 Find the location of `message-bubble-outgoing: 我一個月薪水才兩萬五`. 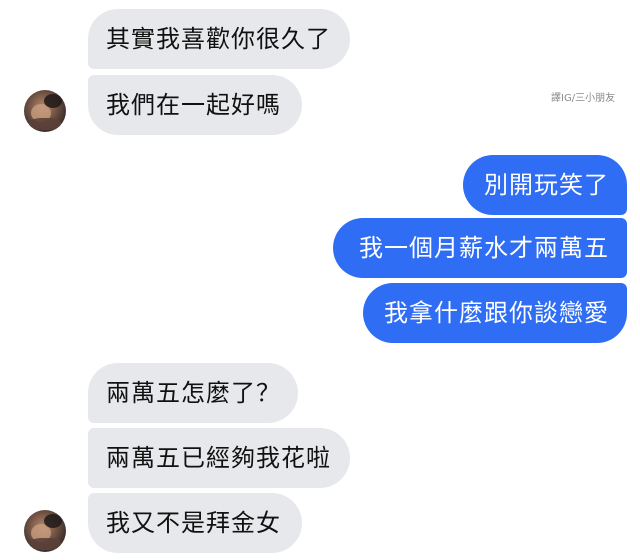

message-bubble-outgoing: 我一個月薪水才兩萬五 is located at coordinates (480, 248).